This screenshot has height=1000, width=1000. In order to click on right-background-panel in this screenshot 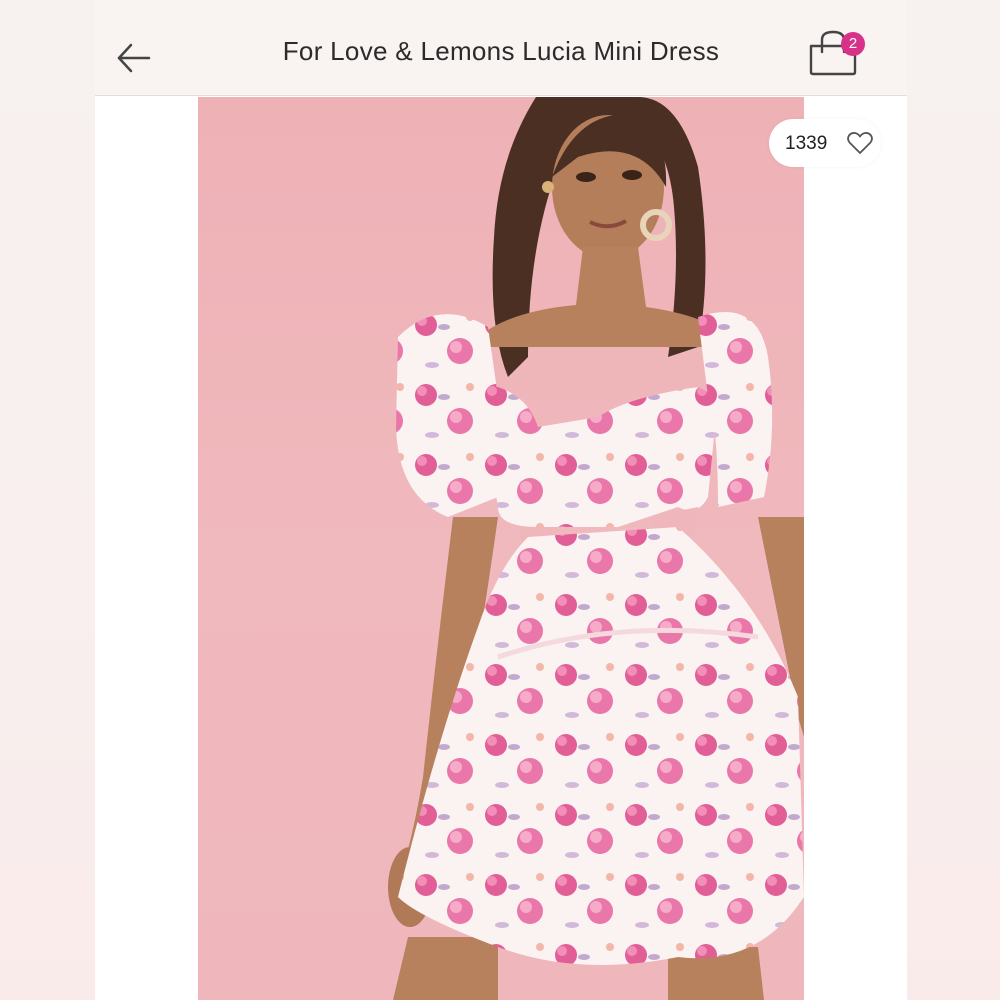, I will do `click(953, 500)`.